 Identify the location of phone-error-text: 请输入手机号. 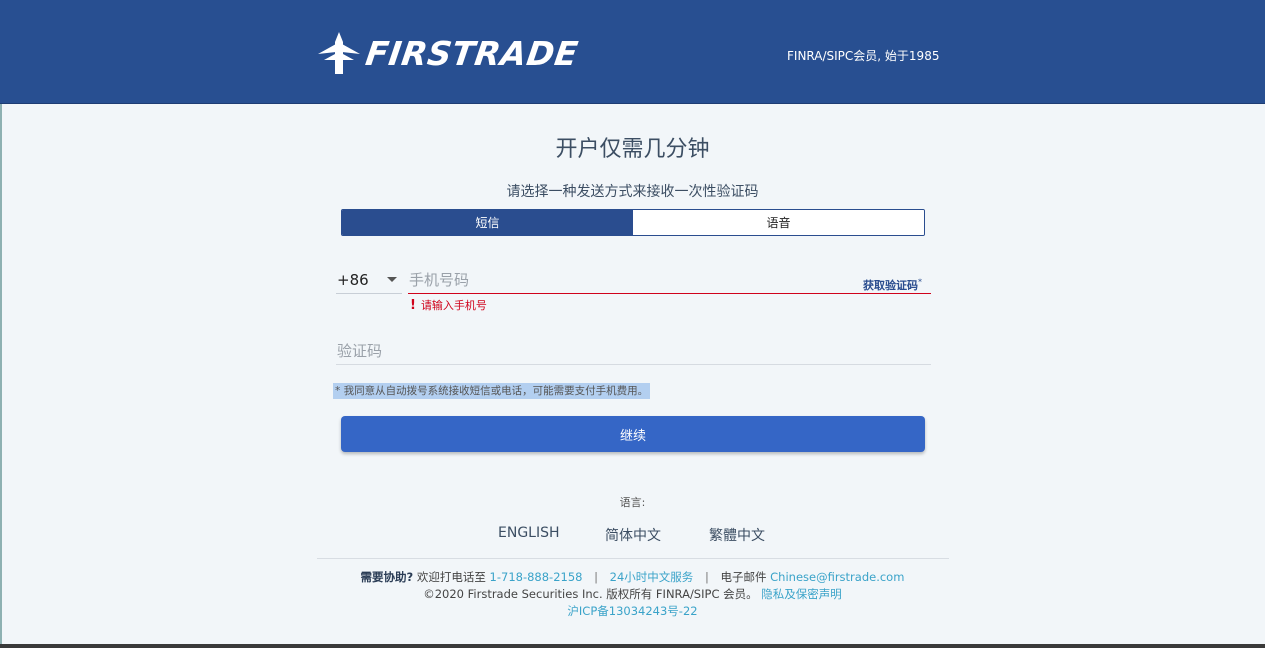
(453, 305).